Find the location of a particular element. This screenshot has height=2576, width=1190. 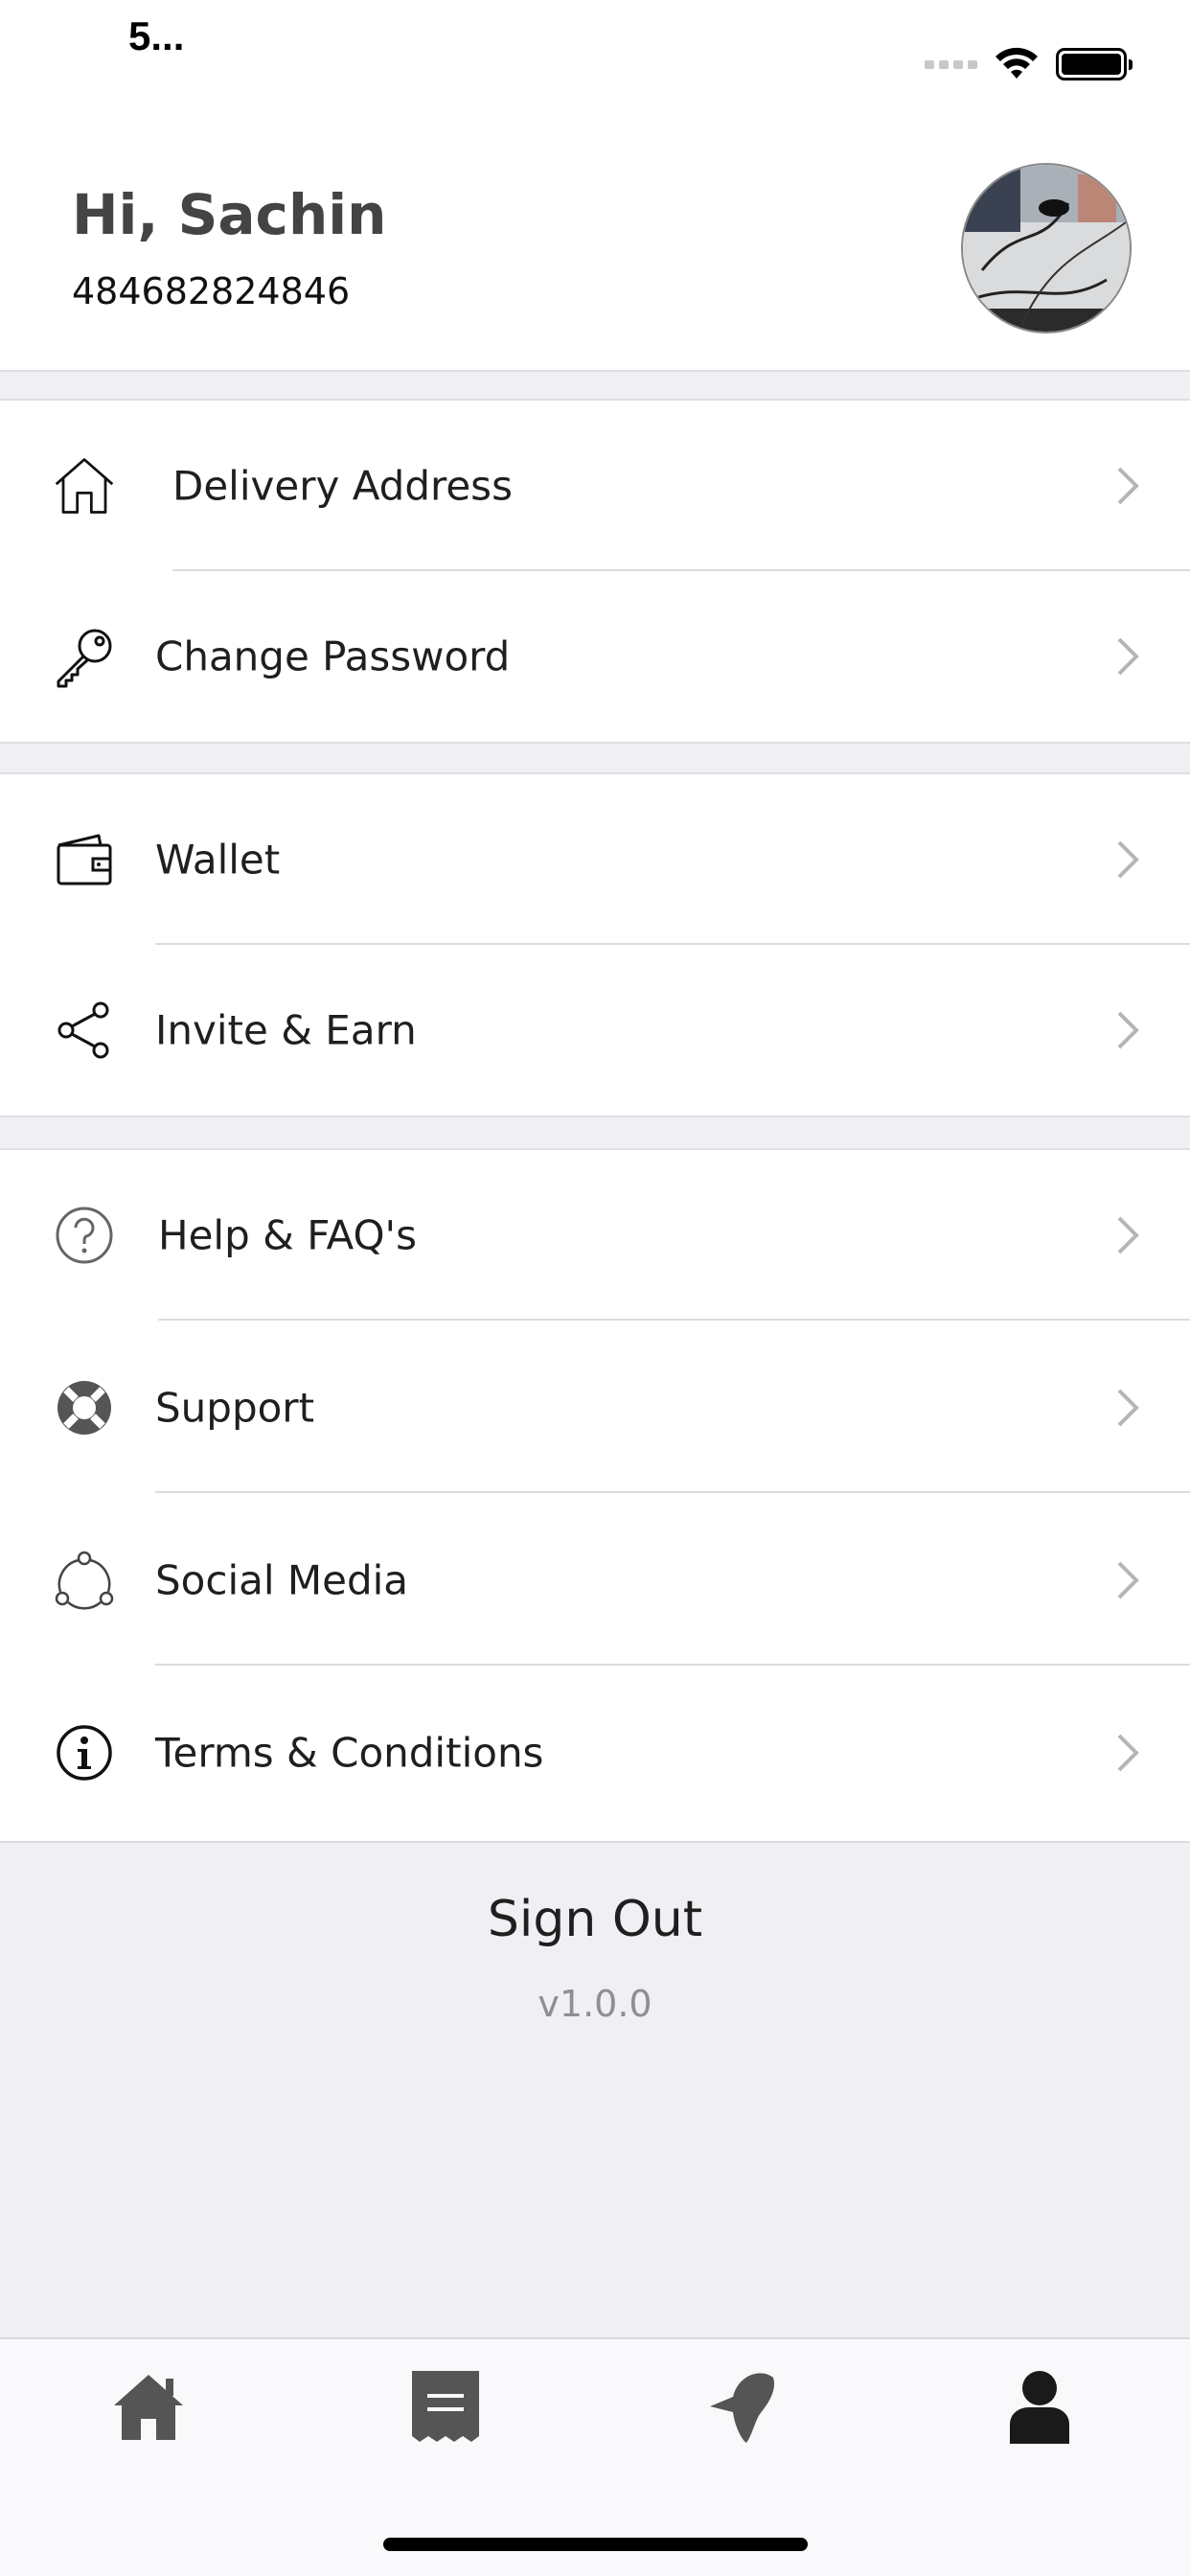

menu-item-help-faq: Help & FAQ's is located at coordinates (595, 1235).